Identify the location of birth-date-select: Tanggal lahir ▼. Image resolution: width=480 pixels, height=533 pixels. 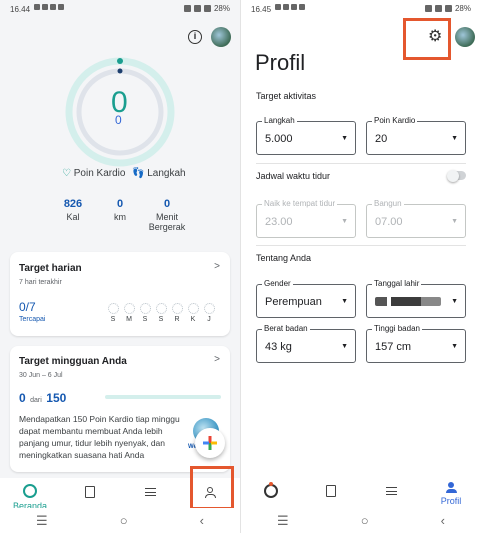
(416, 298).